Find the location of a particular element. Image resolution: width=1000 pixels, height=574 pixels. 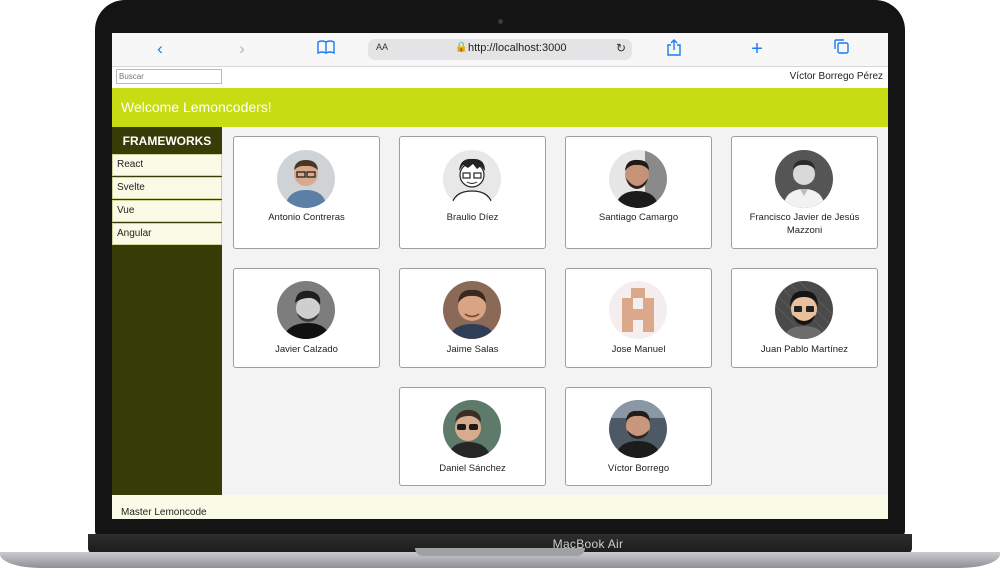

member-card: Braulio Díez is located at coordinates (472, 192).